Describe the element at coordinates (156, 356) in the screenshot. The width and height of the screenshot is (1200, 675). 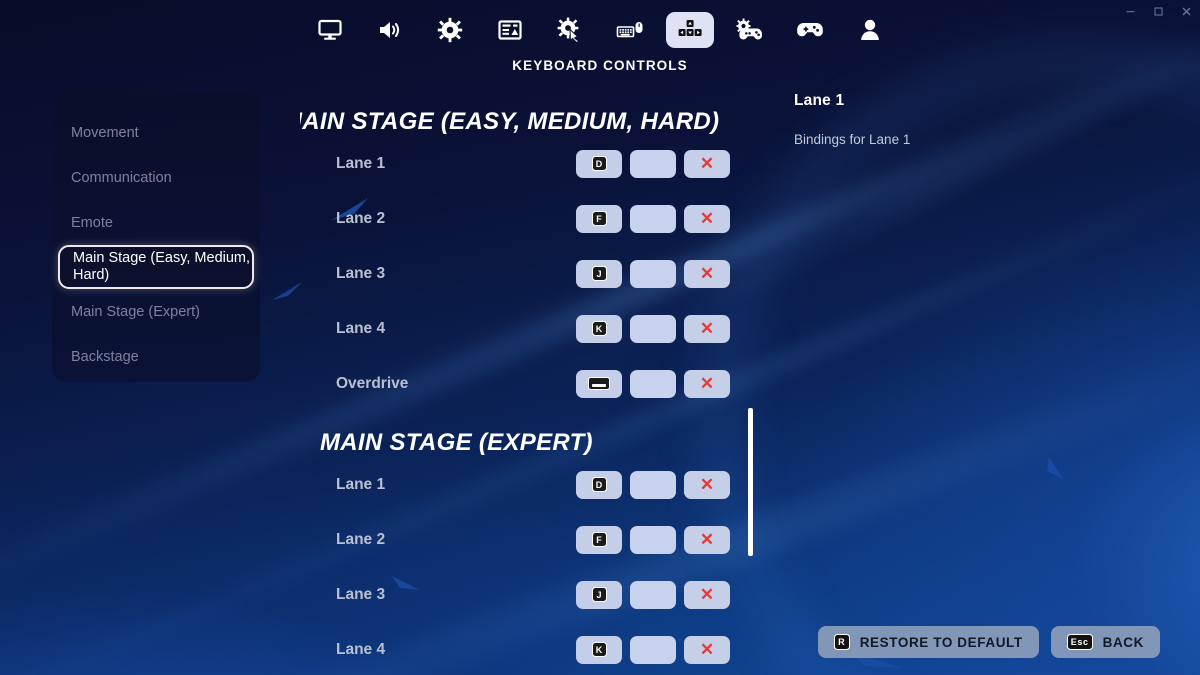
I see `sidebar-item-backstage: Backstage` at that location.